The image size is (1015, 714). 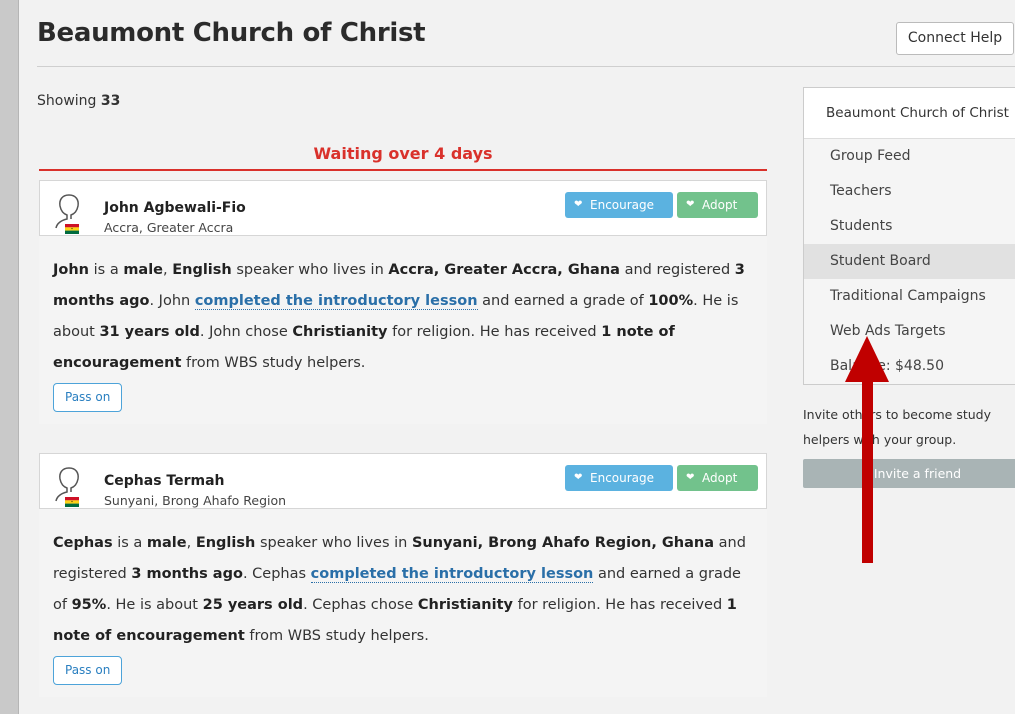 What do you see at coordinates (909, 366) in the screenshot?
I see `sidebar-item-balance: Balance: $48.50` at bounding box center [909, 366].